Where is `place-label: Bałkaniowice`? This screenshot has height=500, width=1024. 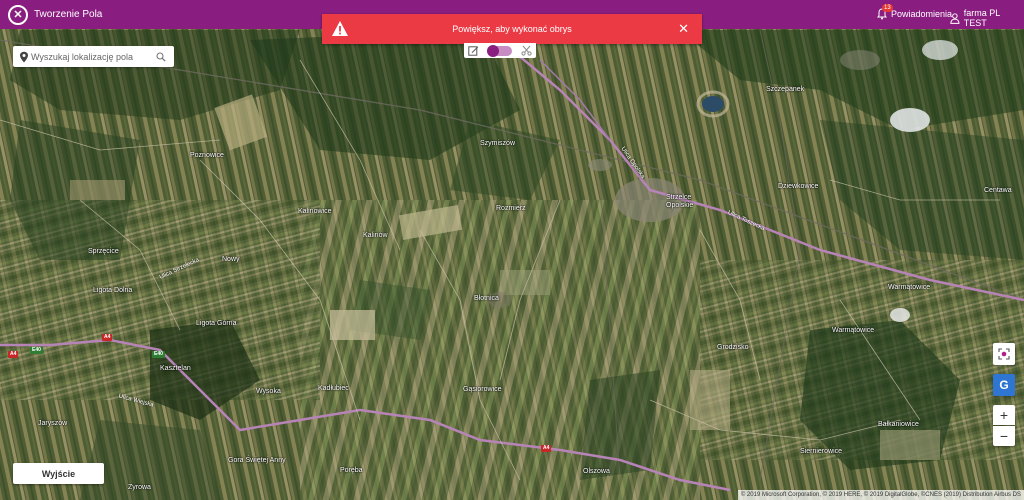 place-label: Bałkaniowice is located at coordinates (898, 424).